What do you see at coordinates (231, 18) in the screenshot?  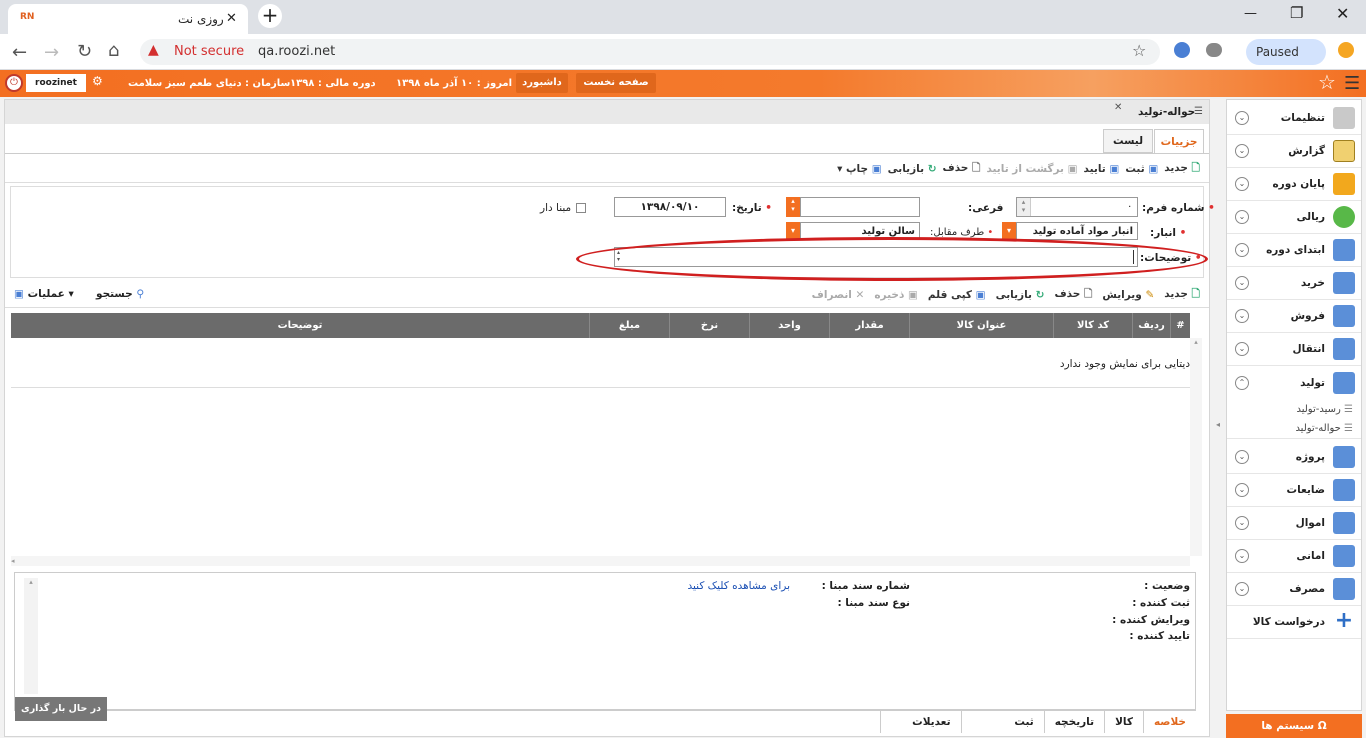 I see `tab-close-icon: ✕` at bounding box center [231, 18].